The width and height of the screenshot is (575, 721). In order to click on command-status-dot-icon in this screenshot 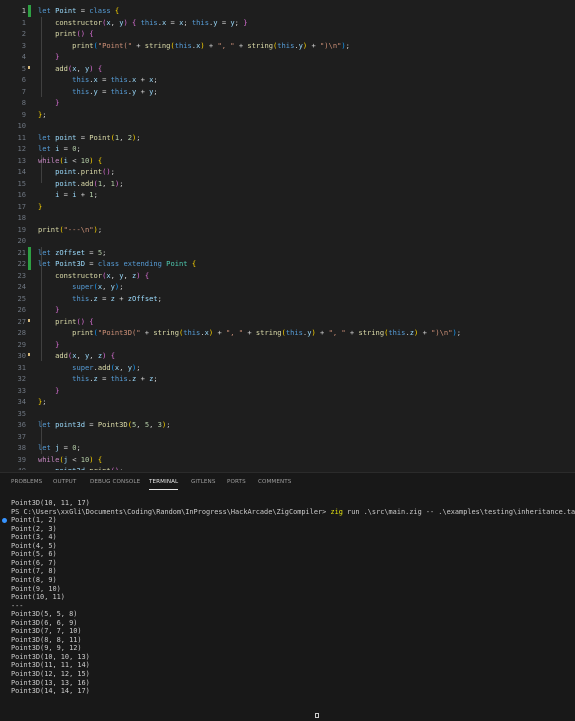, I will do `click(4, 521)`.